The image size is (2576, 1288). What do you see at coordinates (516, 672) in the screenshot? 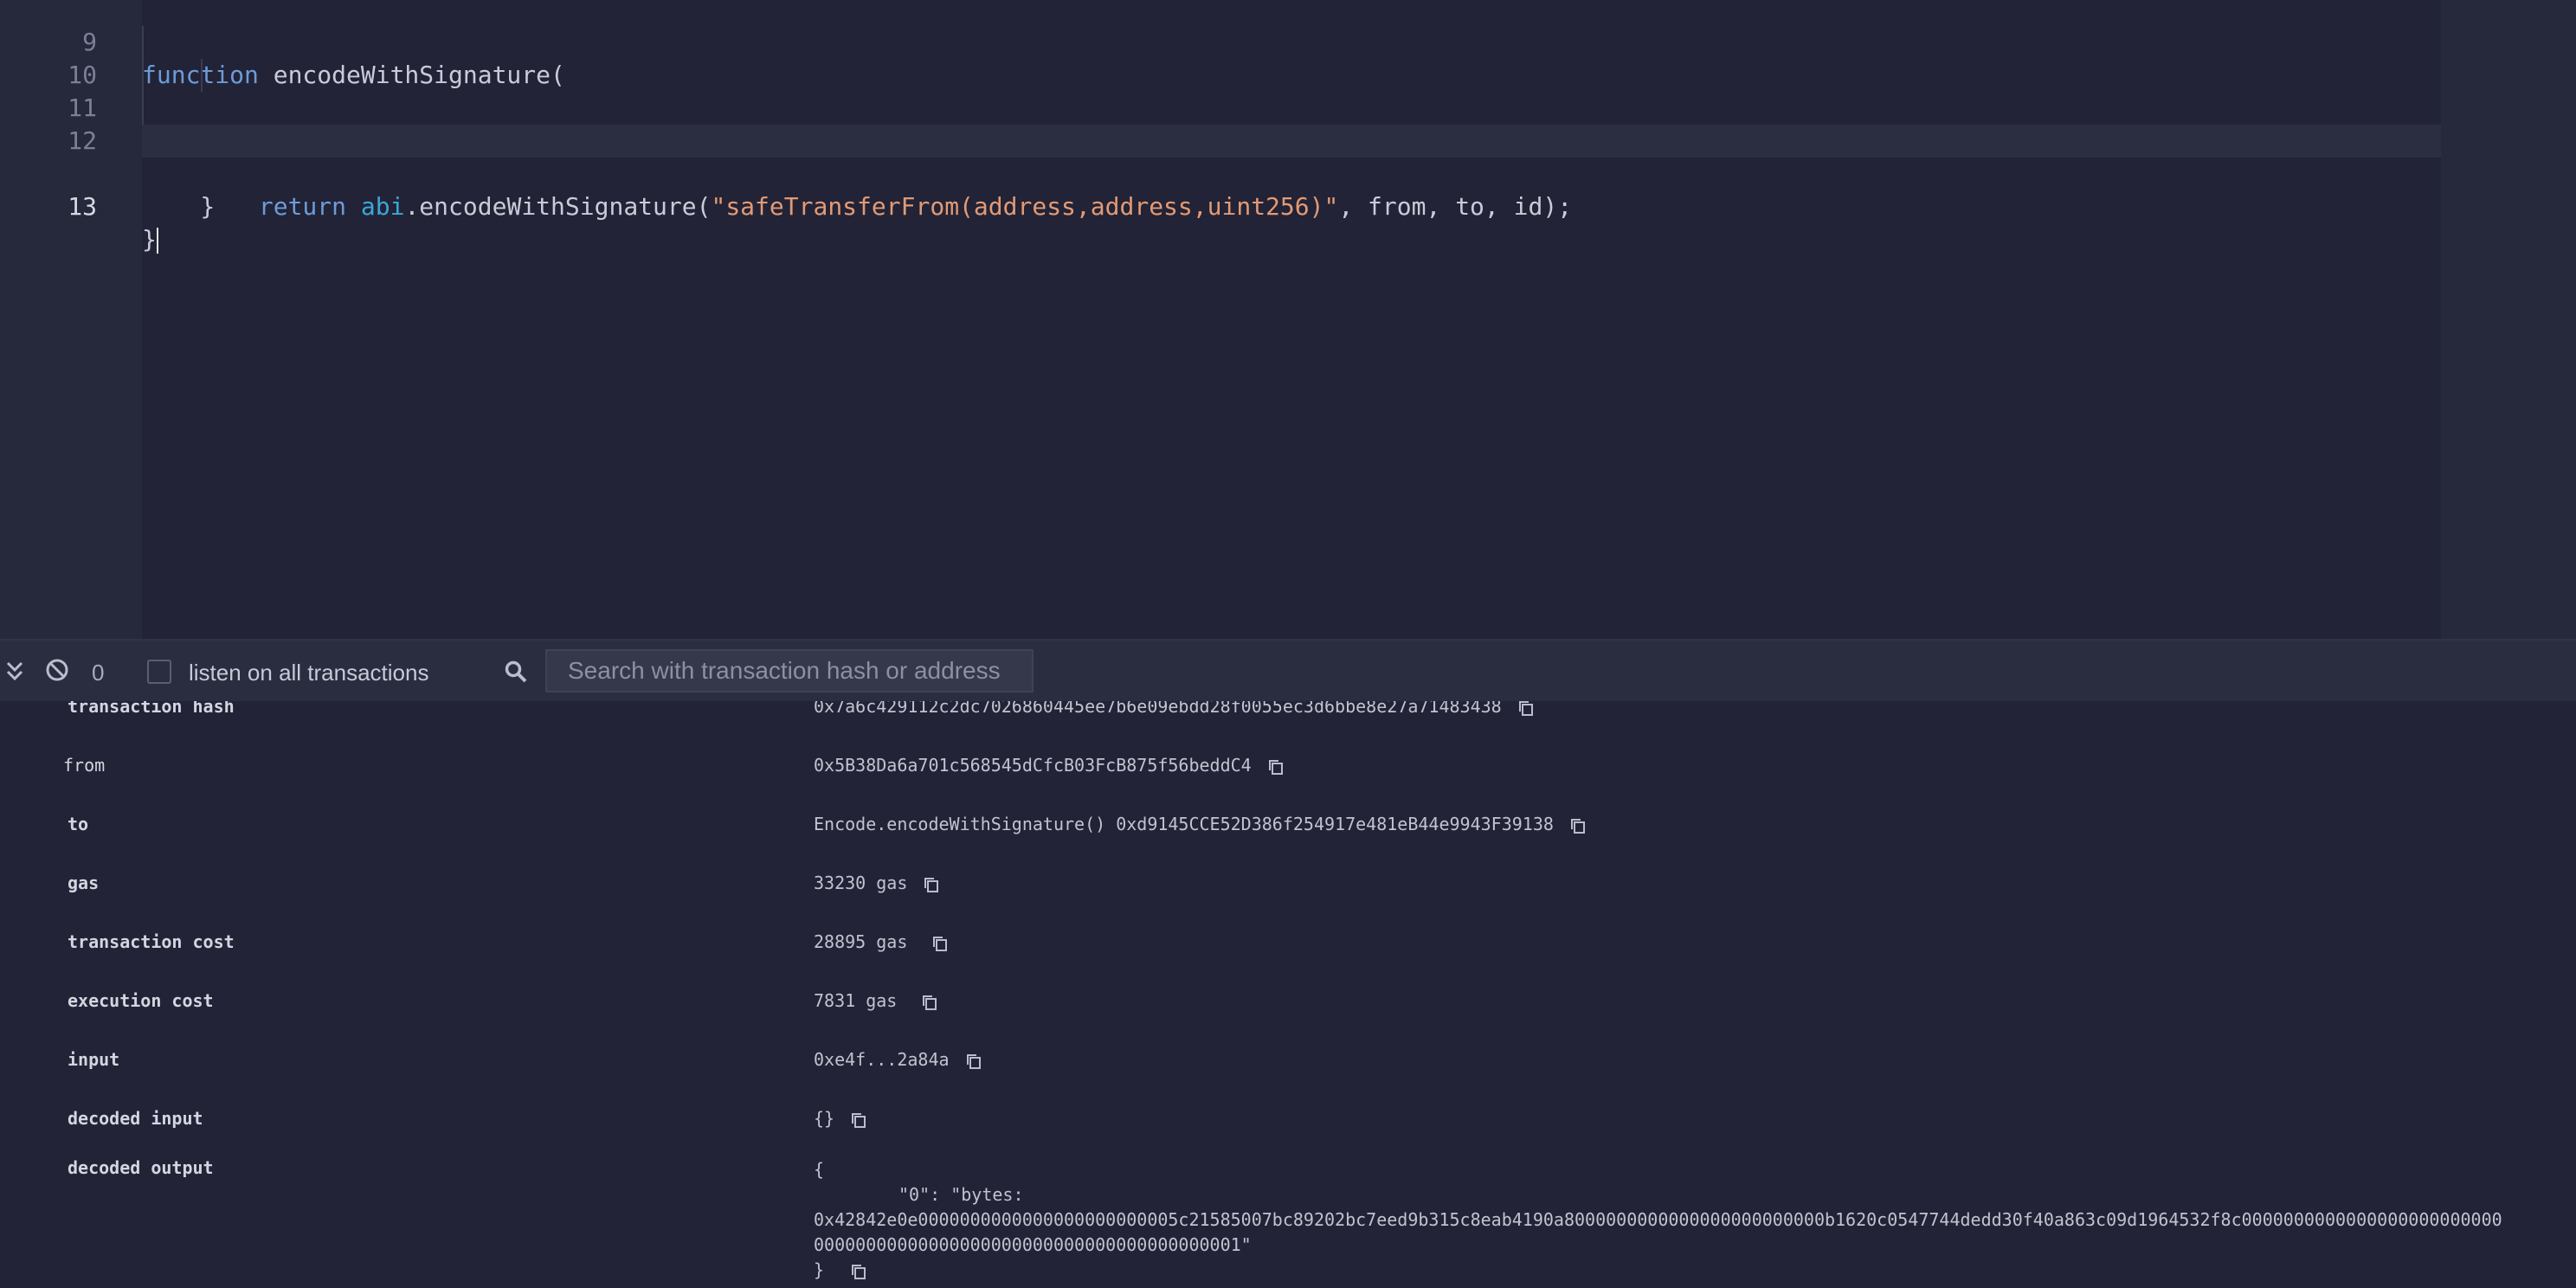
I see `search-icon` at bounding box center [516, 672].